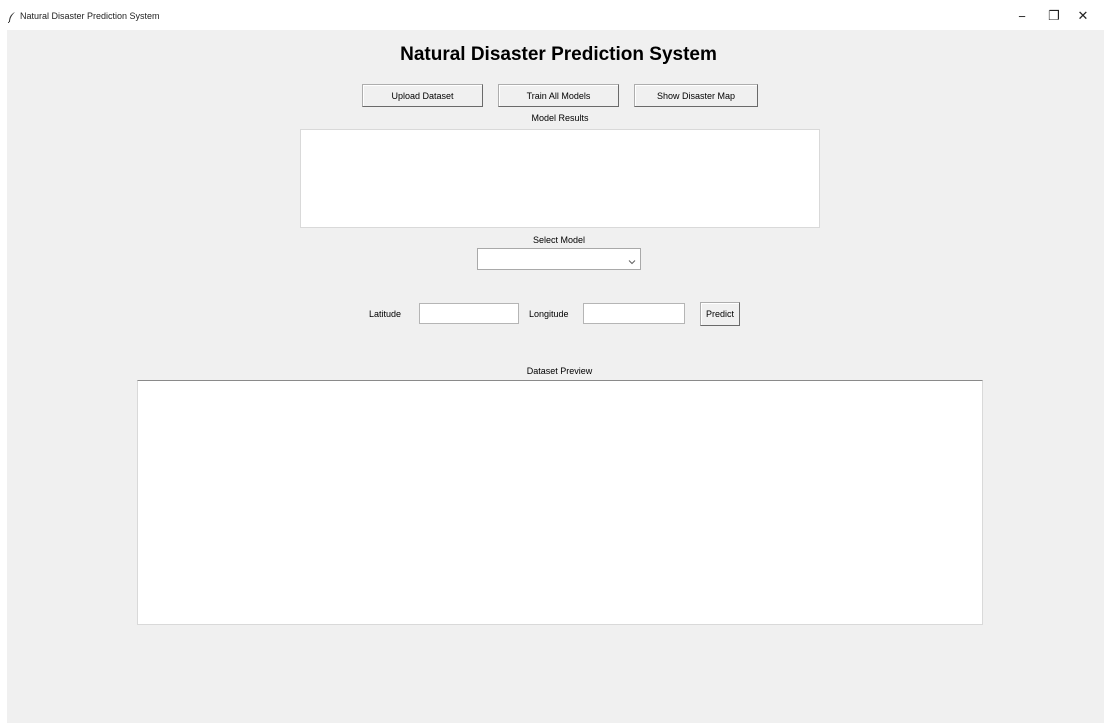 The height and width of the screenshot is (723, 1104). Describe the element at coordinates (385, 314) in the screenshot. I see `latitude-label: Latitude` at that location.